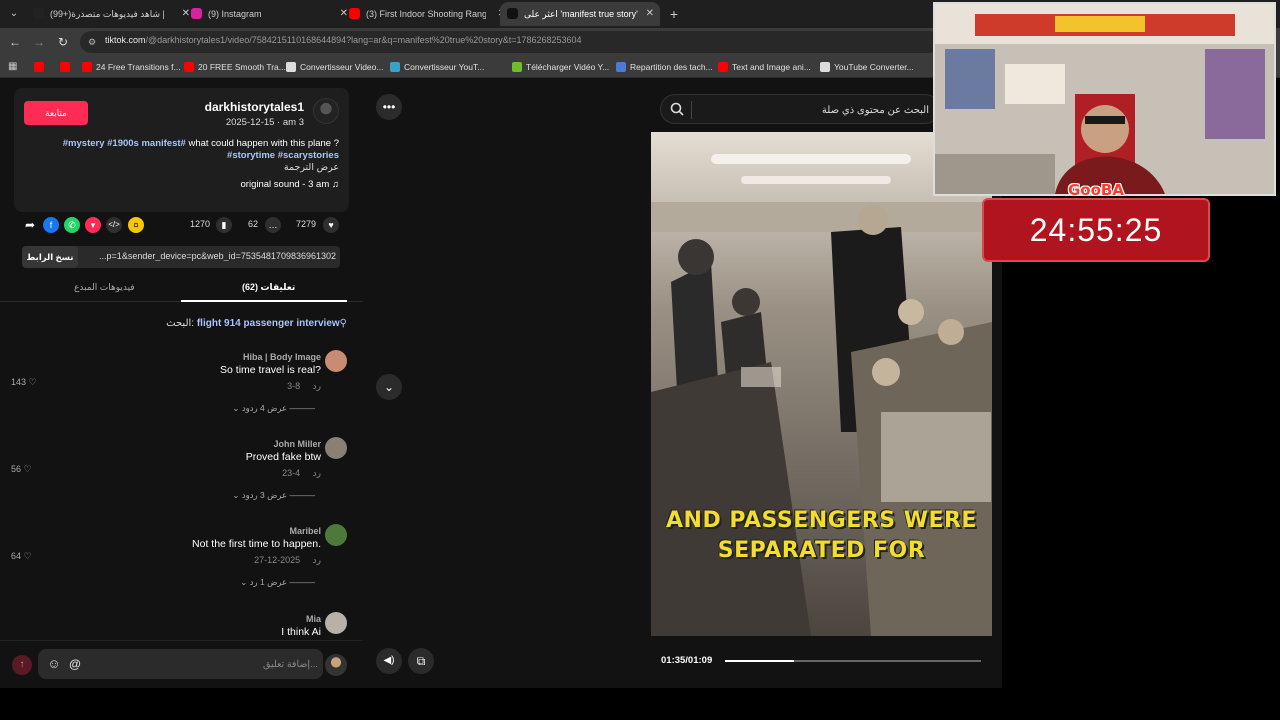  What do you see at coordinates (313, 619) in the screenshot?
I see `commenter-name: Mia` at bounding box center [313, 619].